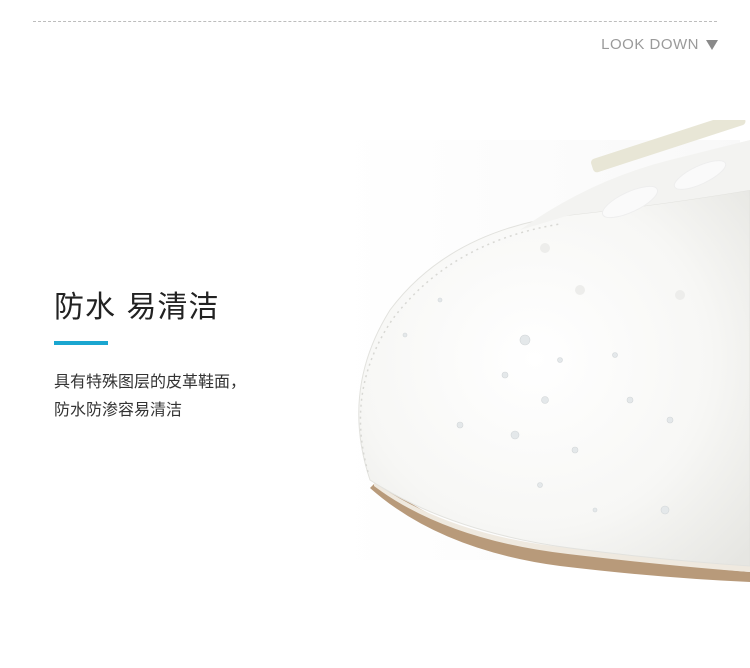 The height and width of the screenshot is (668, 750). What do you see at coordinates (650, 44) in the screenshot?
I see `look-down-label: LOOK DOWN` at bounding box center [650, 44].